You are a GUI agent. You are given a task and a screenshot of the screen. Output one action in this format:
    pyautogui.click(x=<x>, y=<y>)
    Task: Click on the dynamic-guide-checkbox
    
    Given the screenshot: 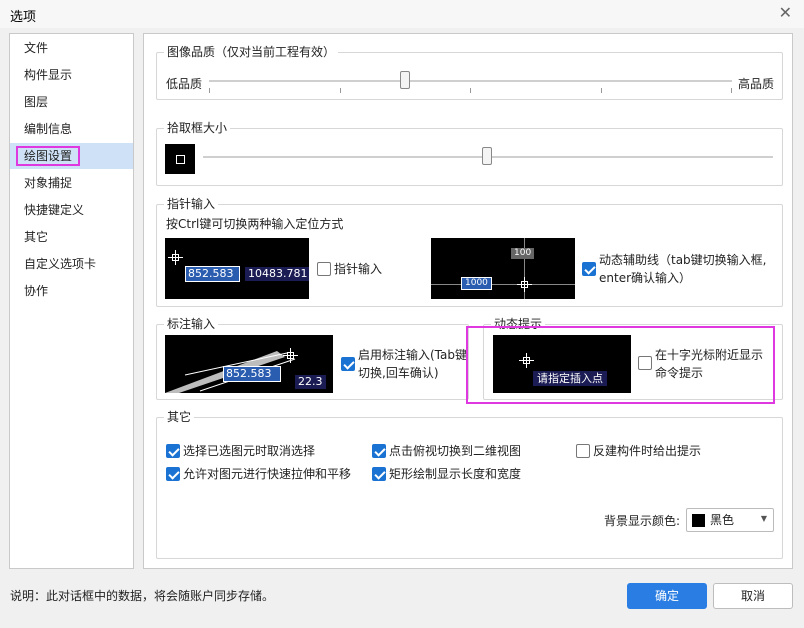 What is the action you would take?
    pyautogui.click(x=589, y=269)
    